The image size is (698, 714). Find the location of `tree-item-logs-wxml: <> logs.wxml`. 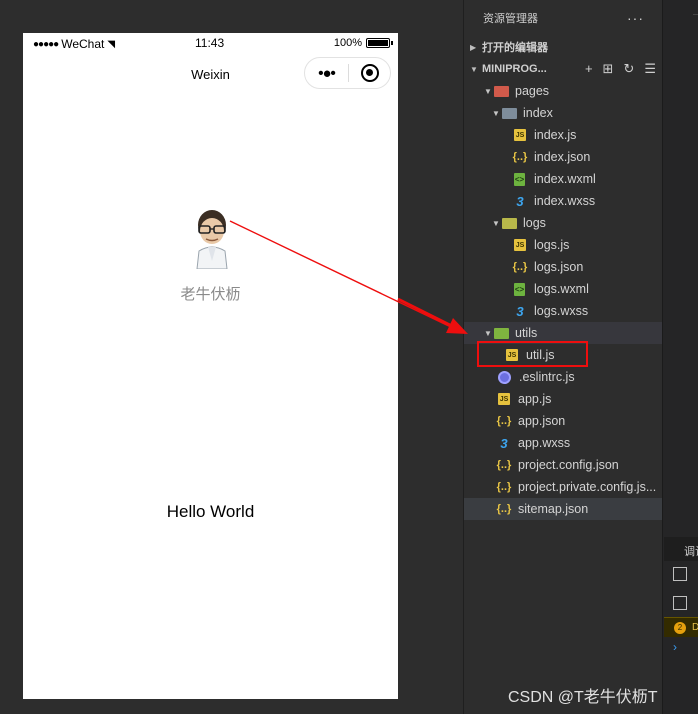

tree-item-logs-wxml: <> logs.wxml is located at coordinates (563, 289).